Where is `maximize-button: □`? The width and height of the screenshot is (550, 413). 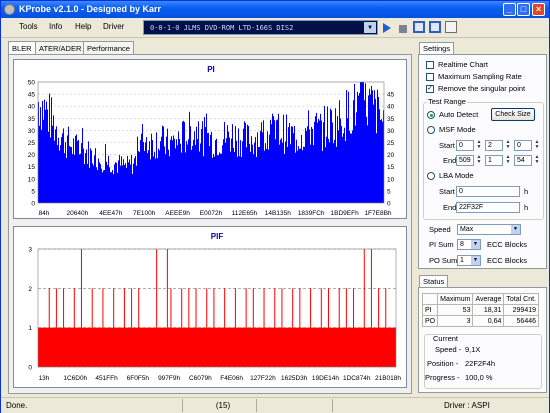 maximize-button: □ is located at coordinates (523, 9).